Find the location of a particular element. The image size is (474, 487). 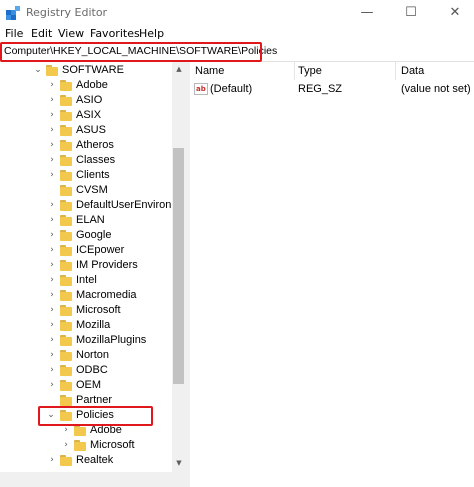

tree-item-label: Policies is located at coordinates (95, 415).